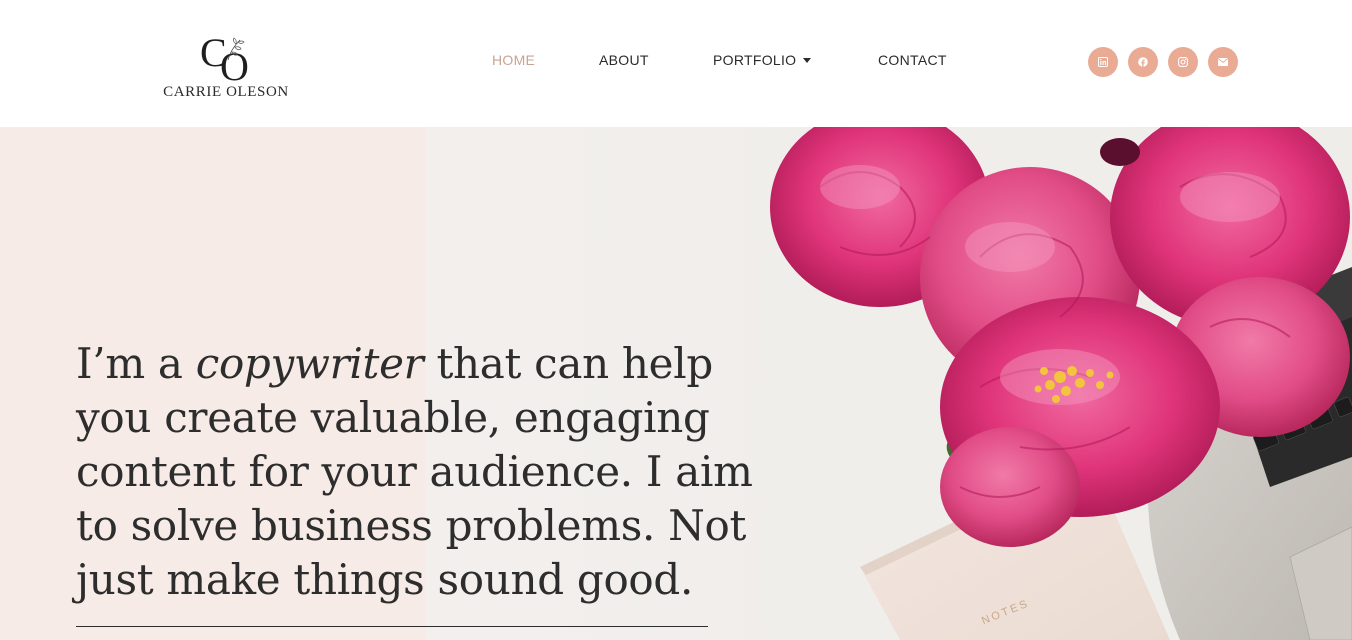  I want to click on nav-portfolio-label: PORTFOLIO, so click(755, 60).